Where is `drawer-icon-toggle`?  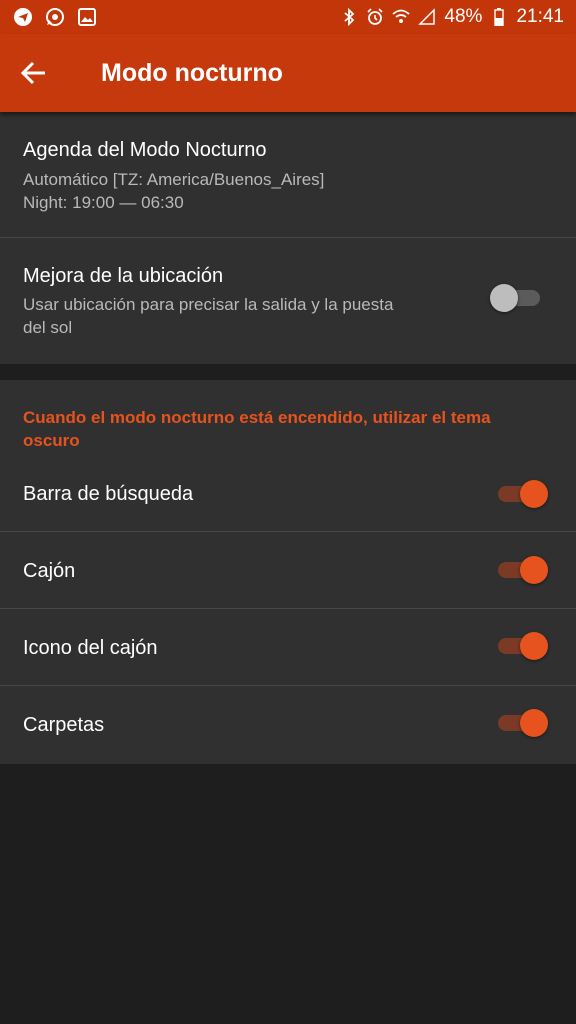 drawer-icon-toggle is located at coordinates (524, 646).